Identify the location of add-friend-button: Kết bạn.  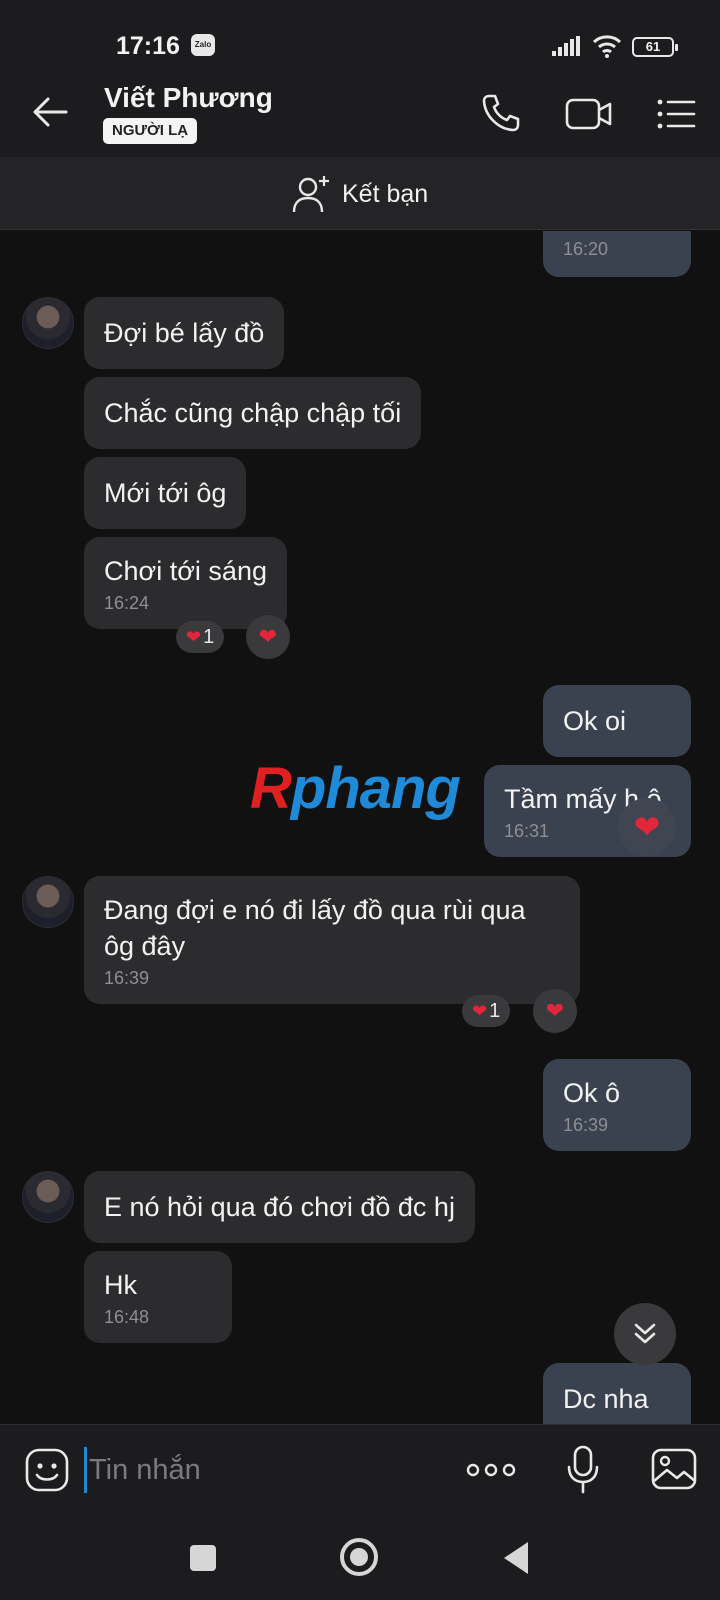
(360, 194).